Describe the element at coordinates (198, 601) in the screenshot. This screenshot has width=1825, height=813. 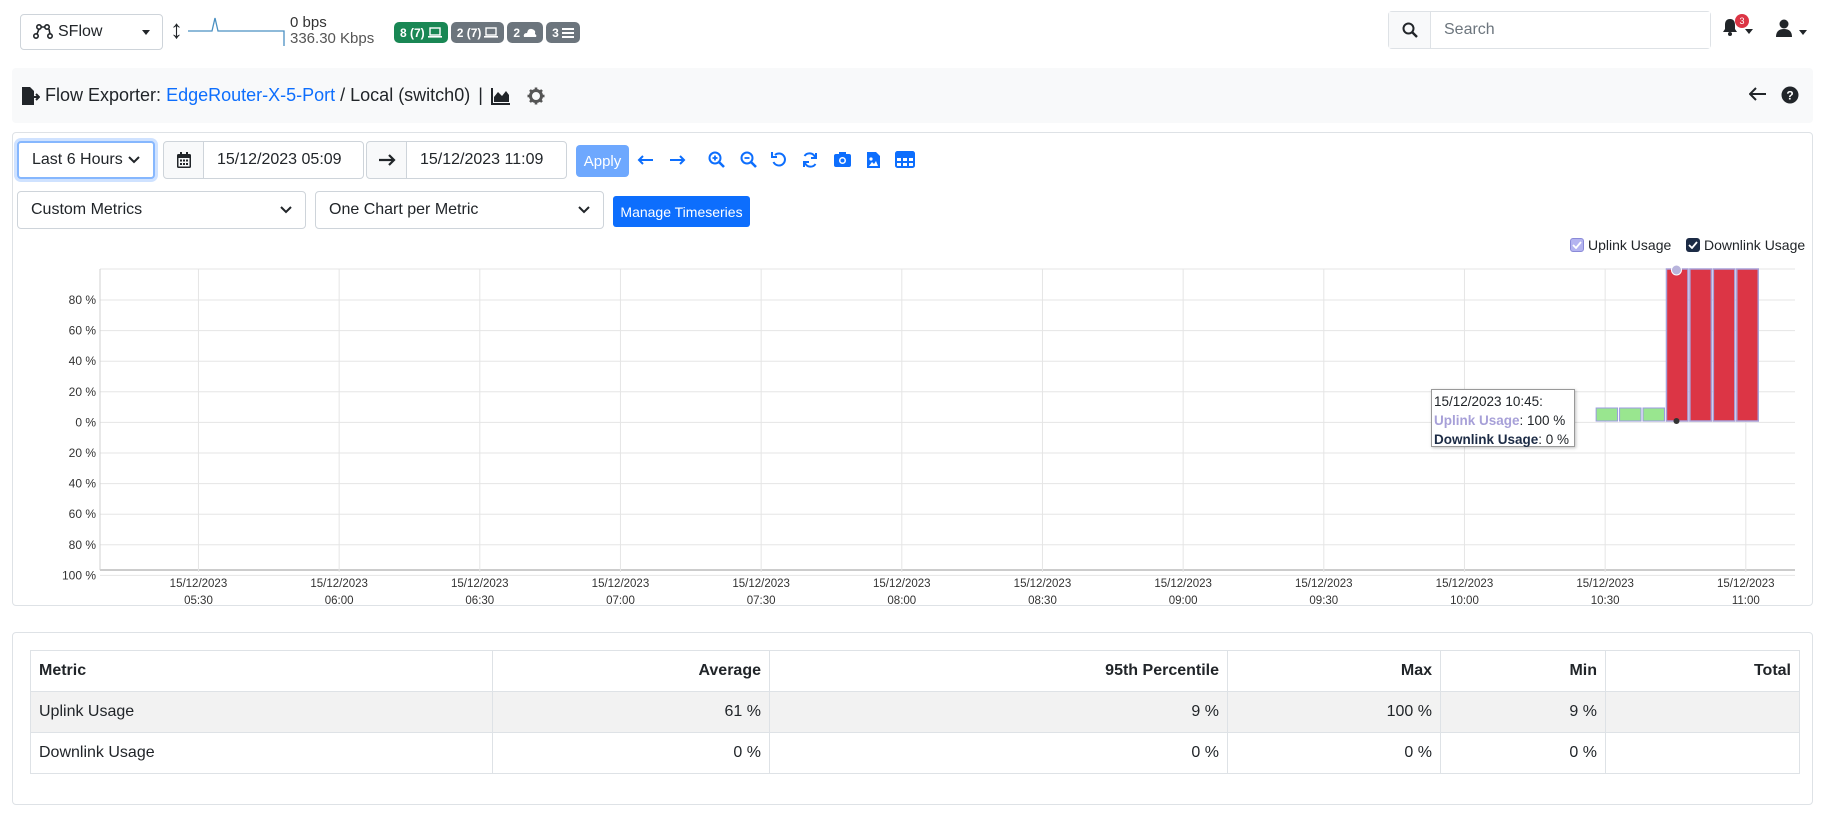
I see `x-tick-time: 05:30` at that location.